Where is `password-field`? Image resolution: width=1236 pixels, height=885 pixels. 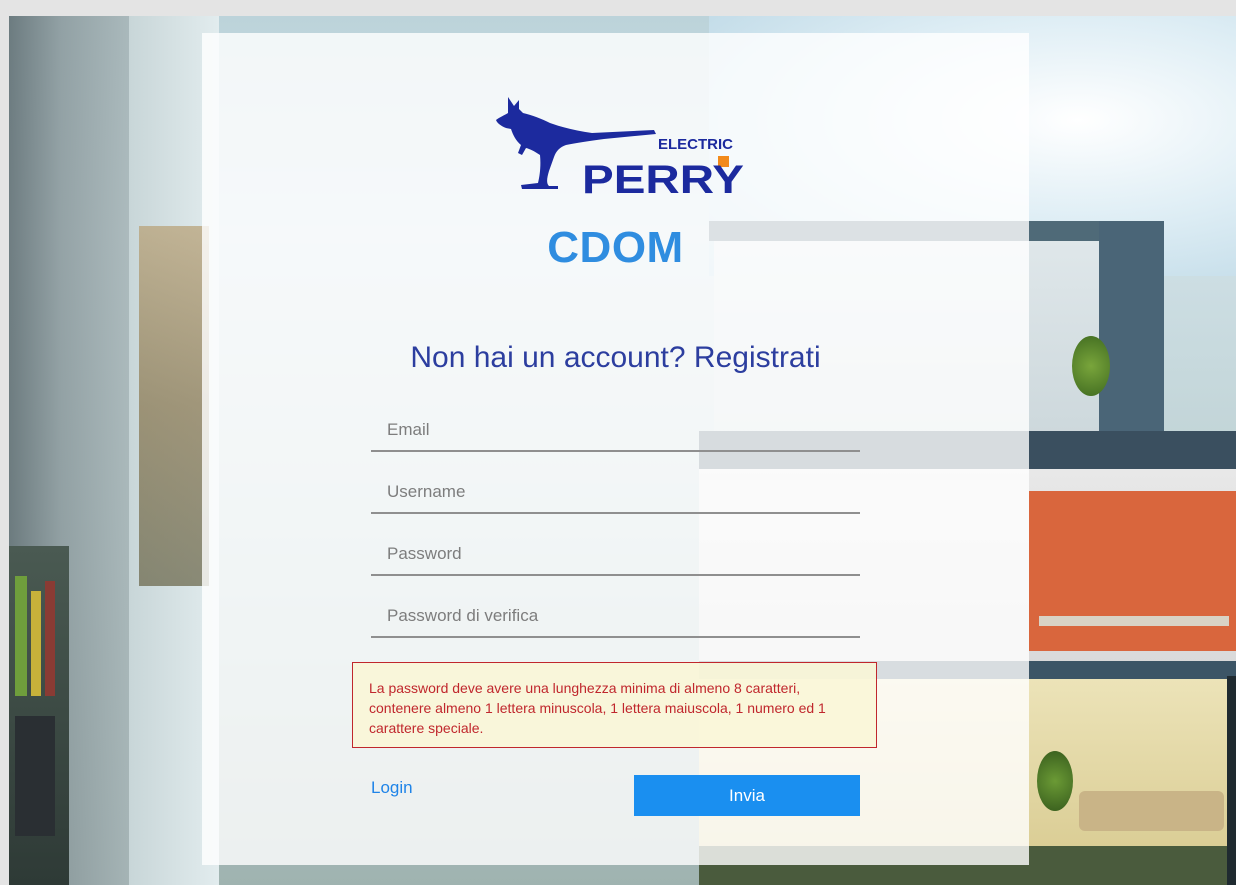
password-field is located at coordinates (615, 555).